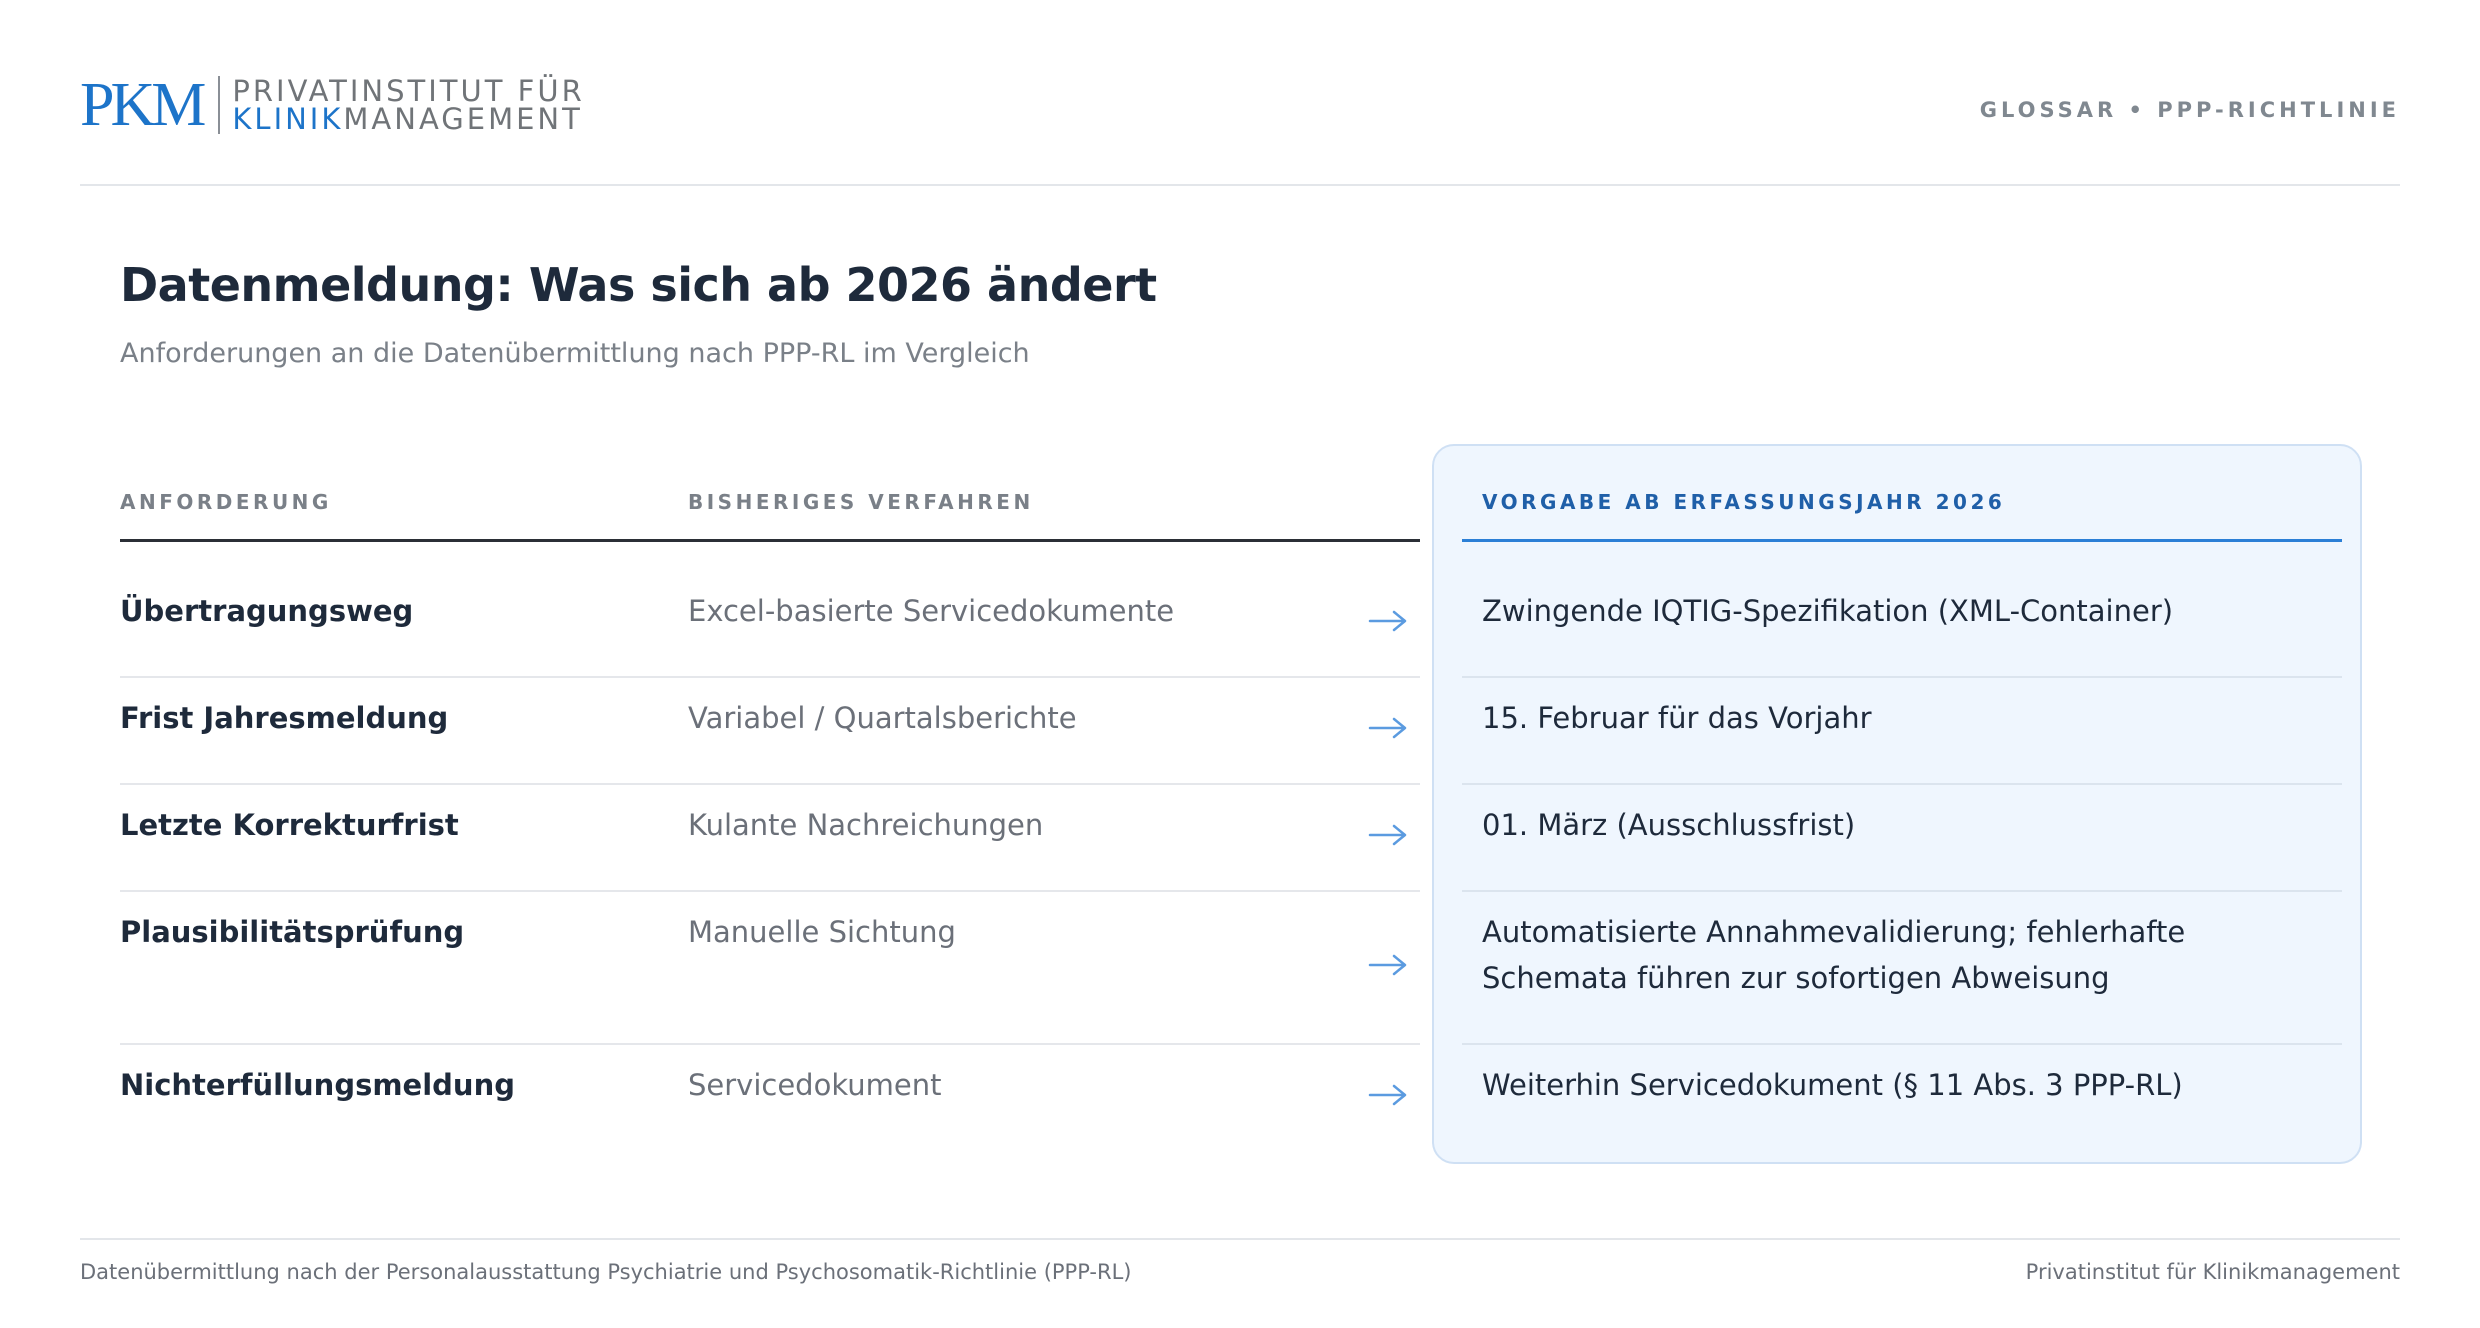 The height and width of the screenshot is (1328, 2480). Describe the element at coordinates (408, 91) in the screenshot. I see `logo-line-1: PRIVATINSTITUT FÜR` at that location.